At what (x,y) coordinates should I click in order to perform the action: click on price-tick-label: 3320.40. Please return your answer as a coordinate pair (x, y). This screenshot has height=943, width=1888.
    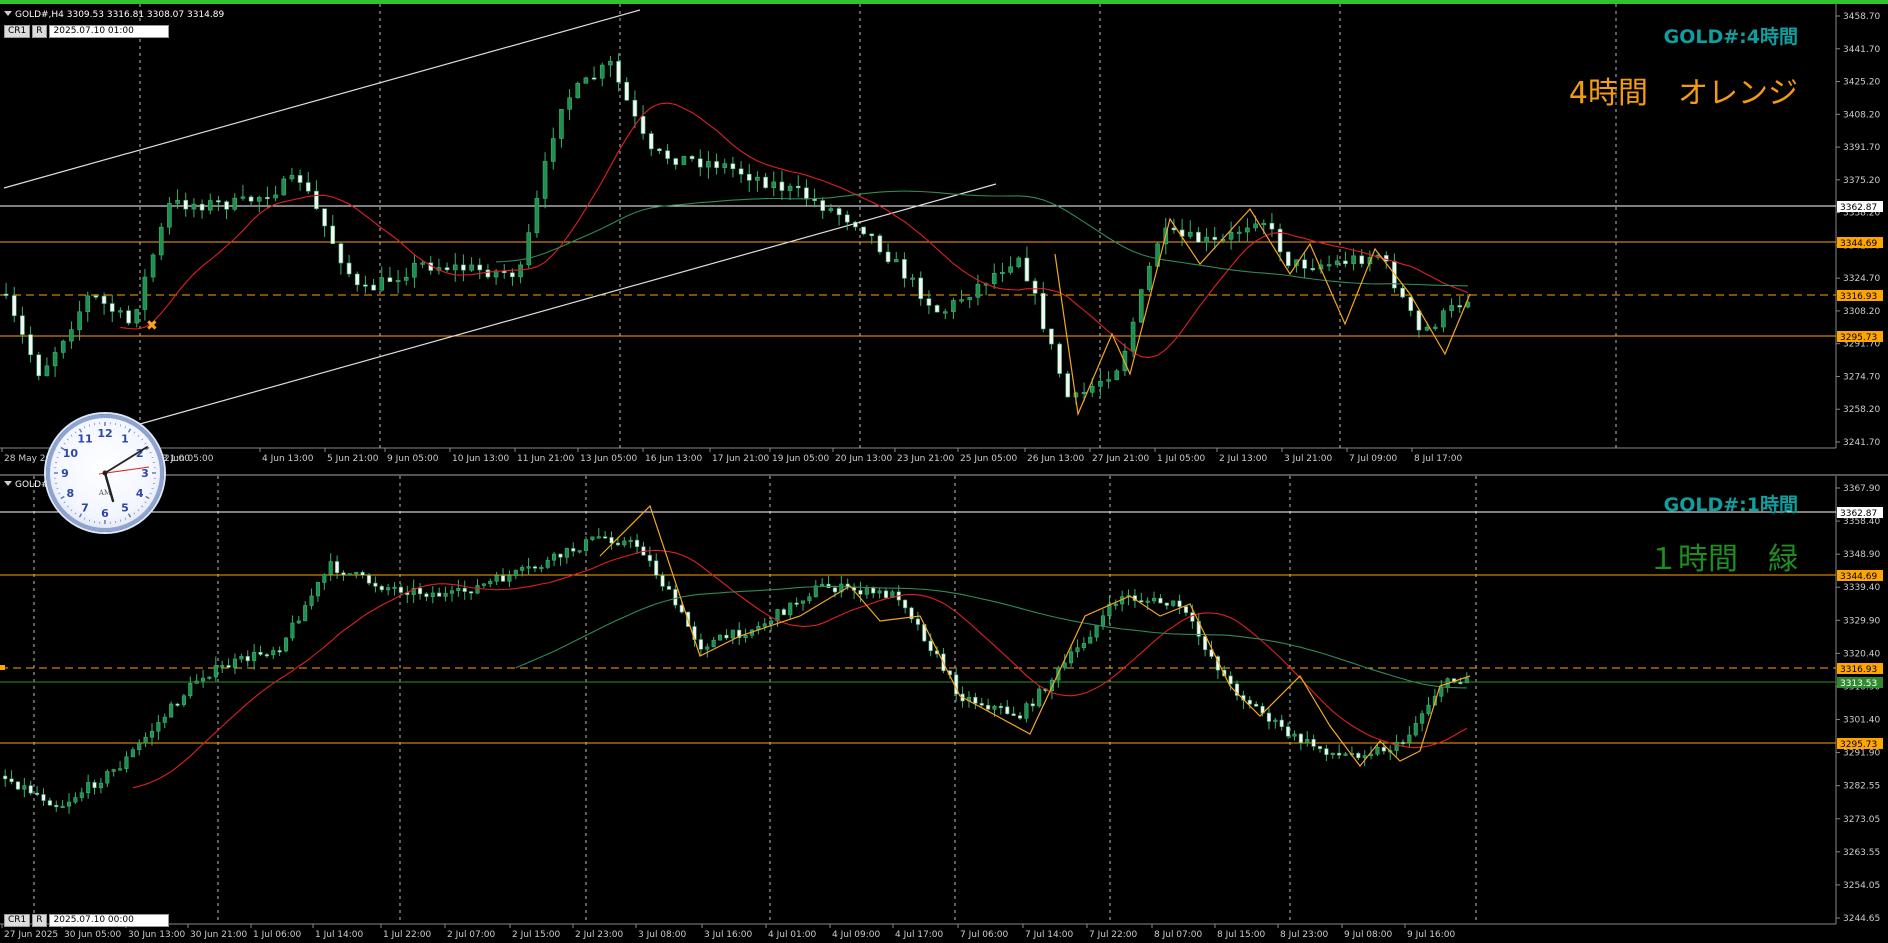
    Looking at the image, I should click on (1861, 654).